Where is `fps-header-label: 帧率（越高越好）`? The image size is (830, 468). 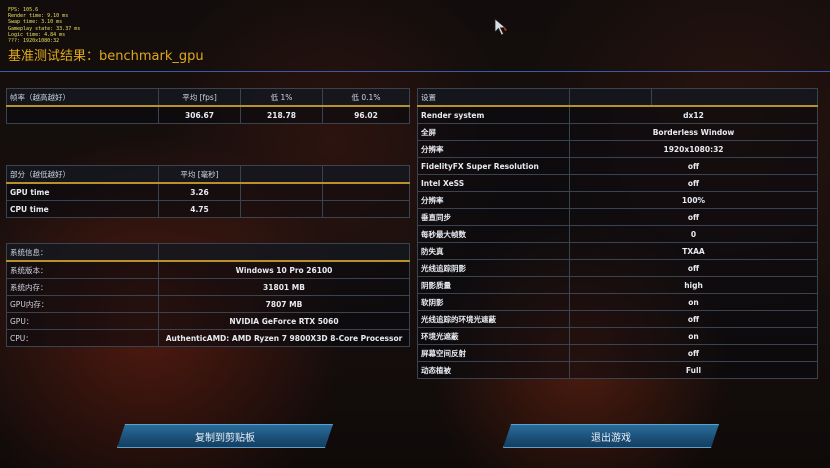
fps-header-label: 帧率（越高越好） is located at coordinates (82, 97).